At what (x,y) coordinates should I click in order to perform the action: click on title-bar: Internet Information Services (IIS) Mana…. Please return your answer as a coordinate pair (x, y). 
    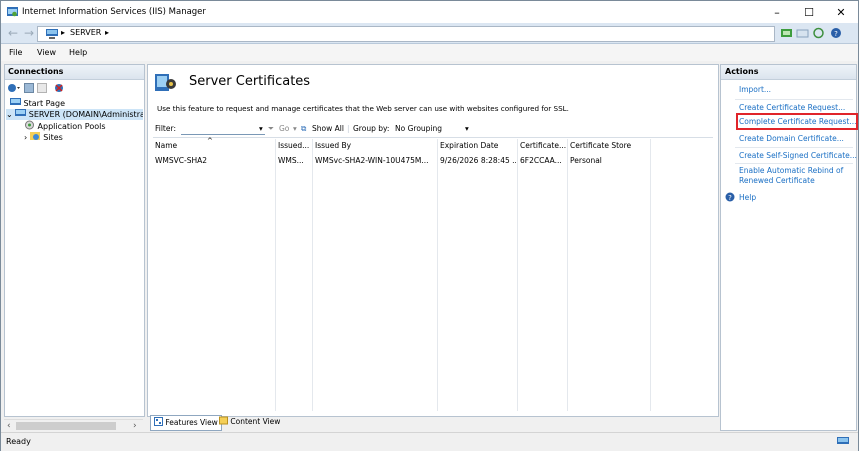
    Looking at the image, I should click on (429, 12).